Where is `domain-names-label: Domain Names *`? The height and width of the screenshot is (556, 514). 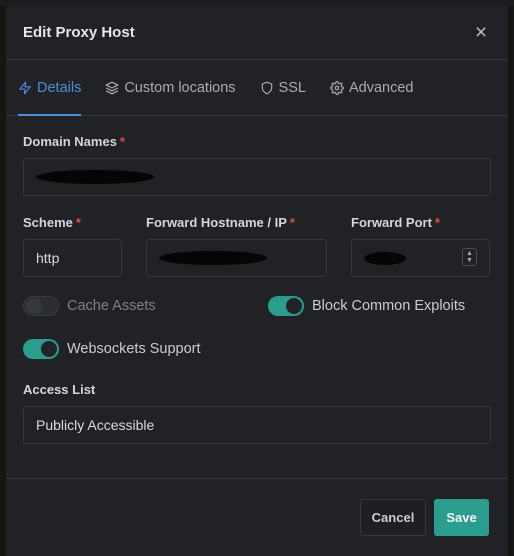 domain-names-label: Domain Names * is located at coordinates (74, 141).